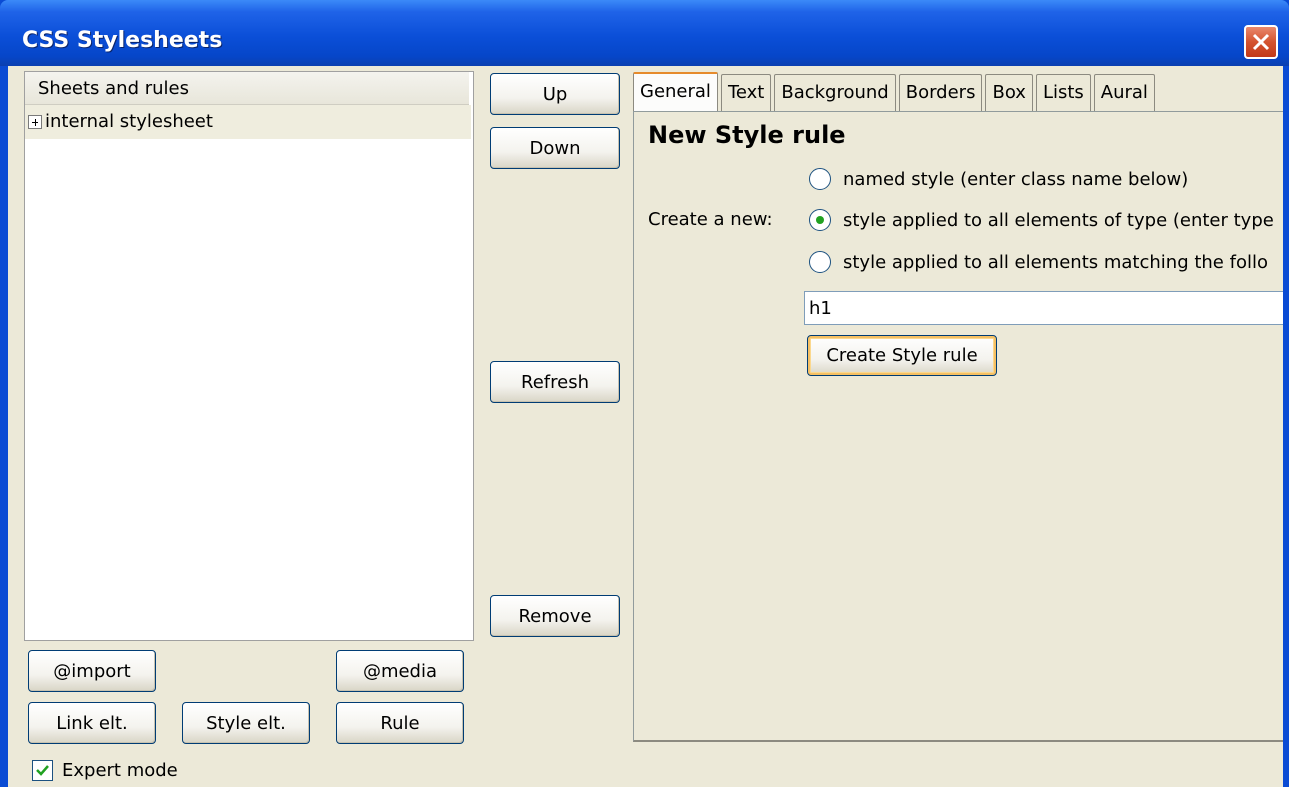 This screenshot has width=1289, height=787. Describe the element at coordinates (940, 93) in the screenshot. I see `tab-borders: Borders` at that location.